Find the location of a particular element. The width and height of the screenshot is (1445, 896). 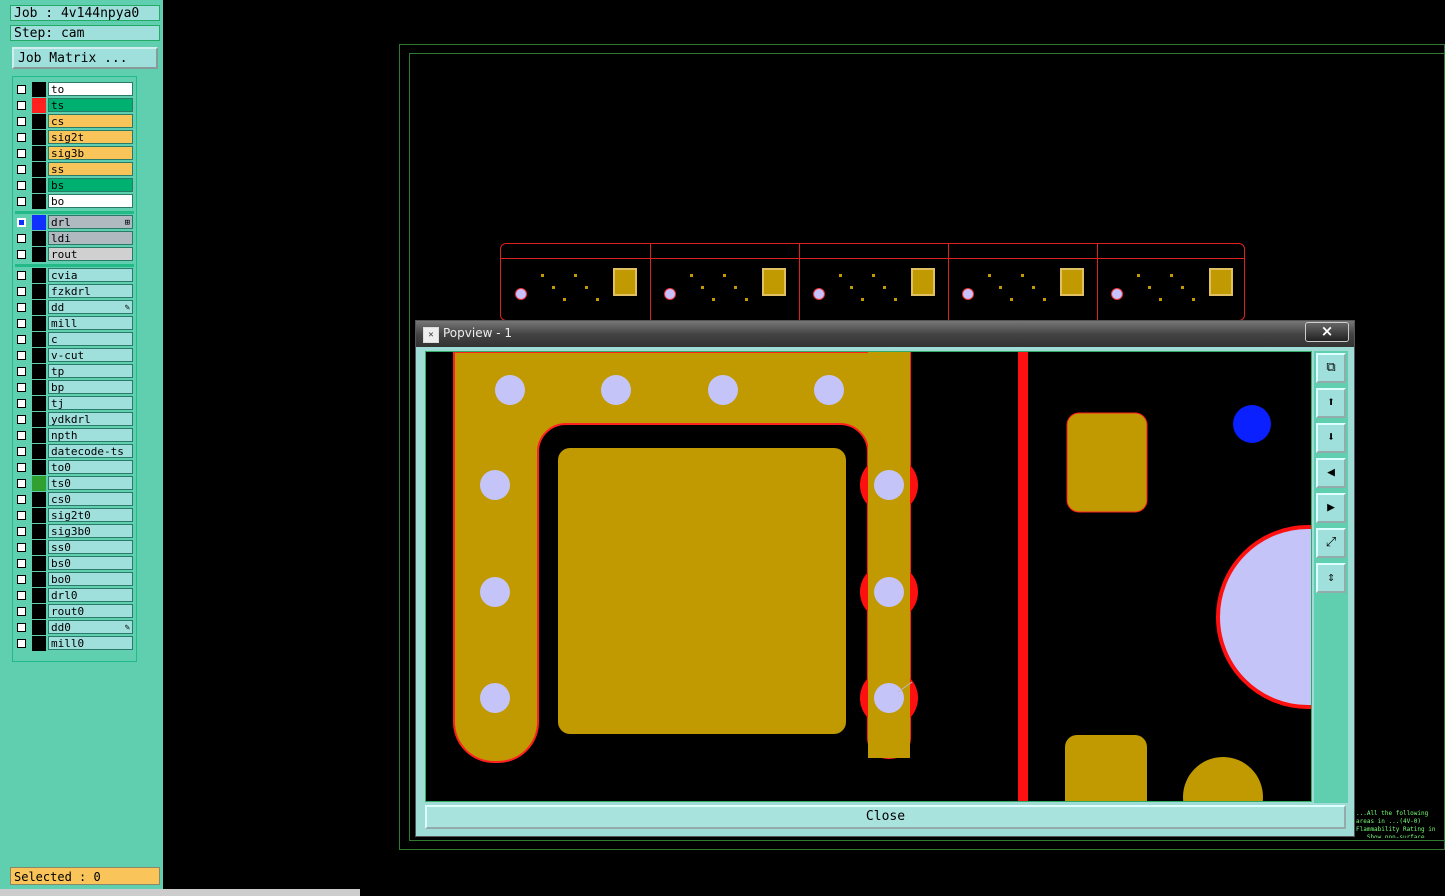

layer-name: ss is located at coordinates (90, 169).